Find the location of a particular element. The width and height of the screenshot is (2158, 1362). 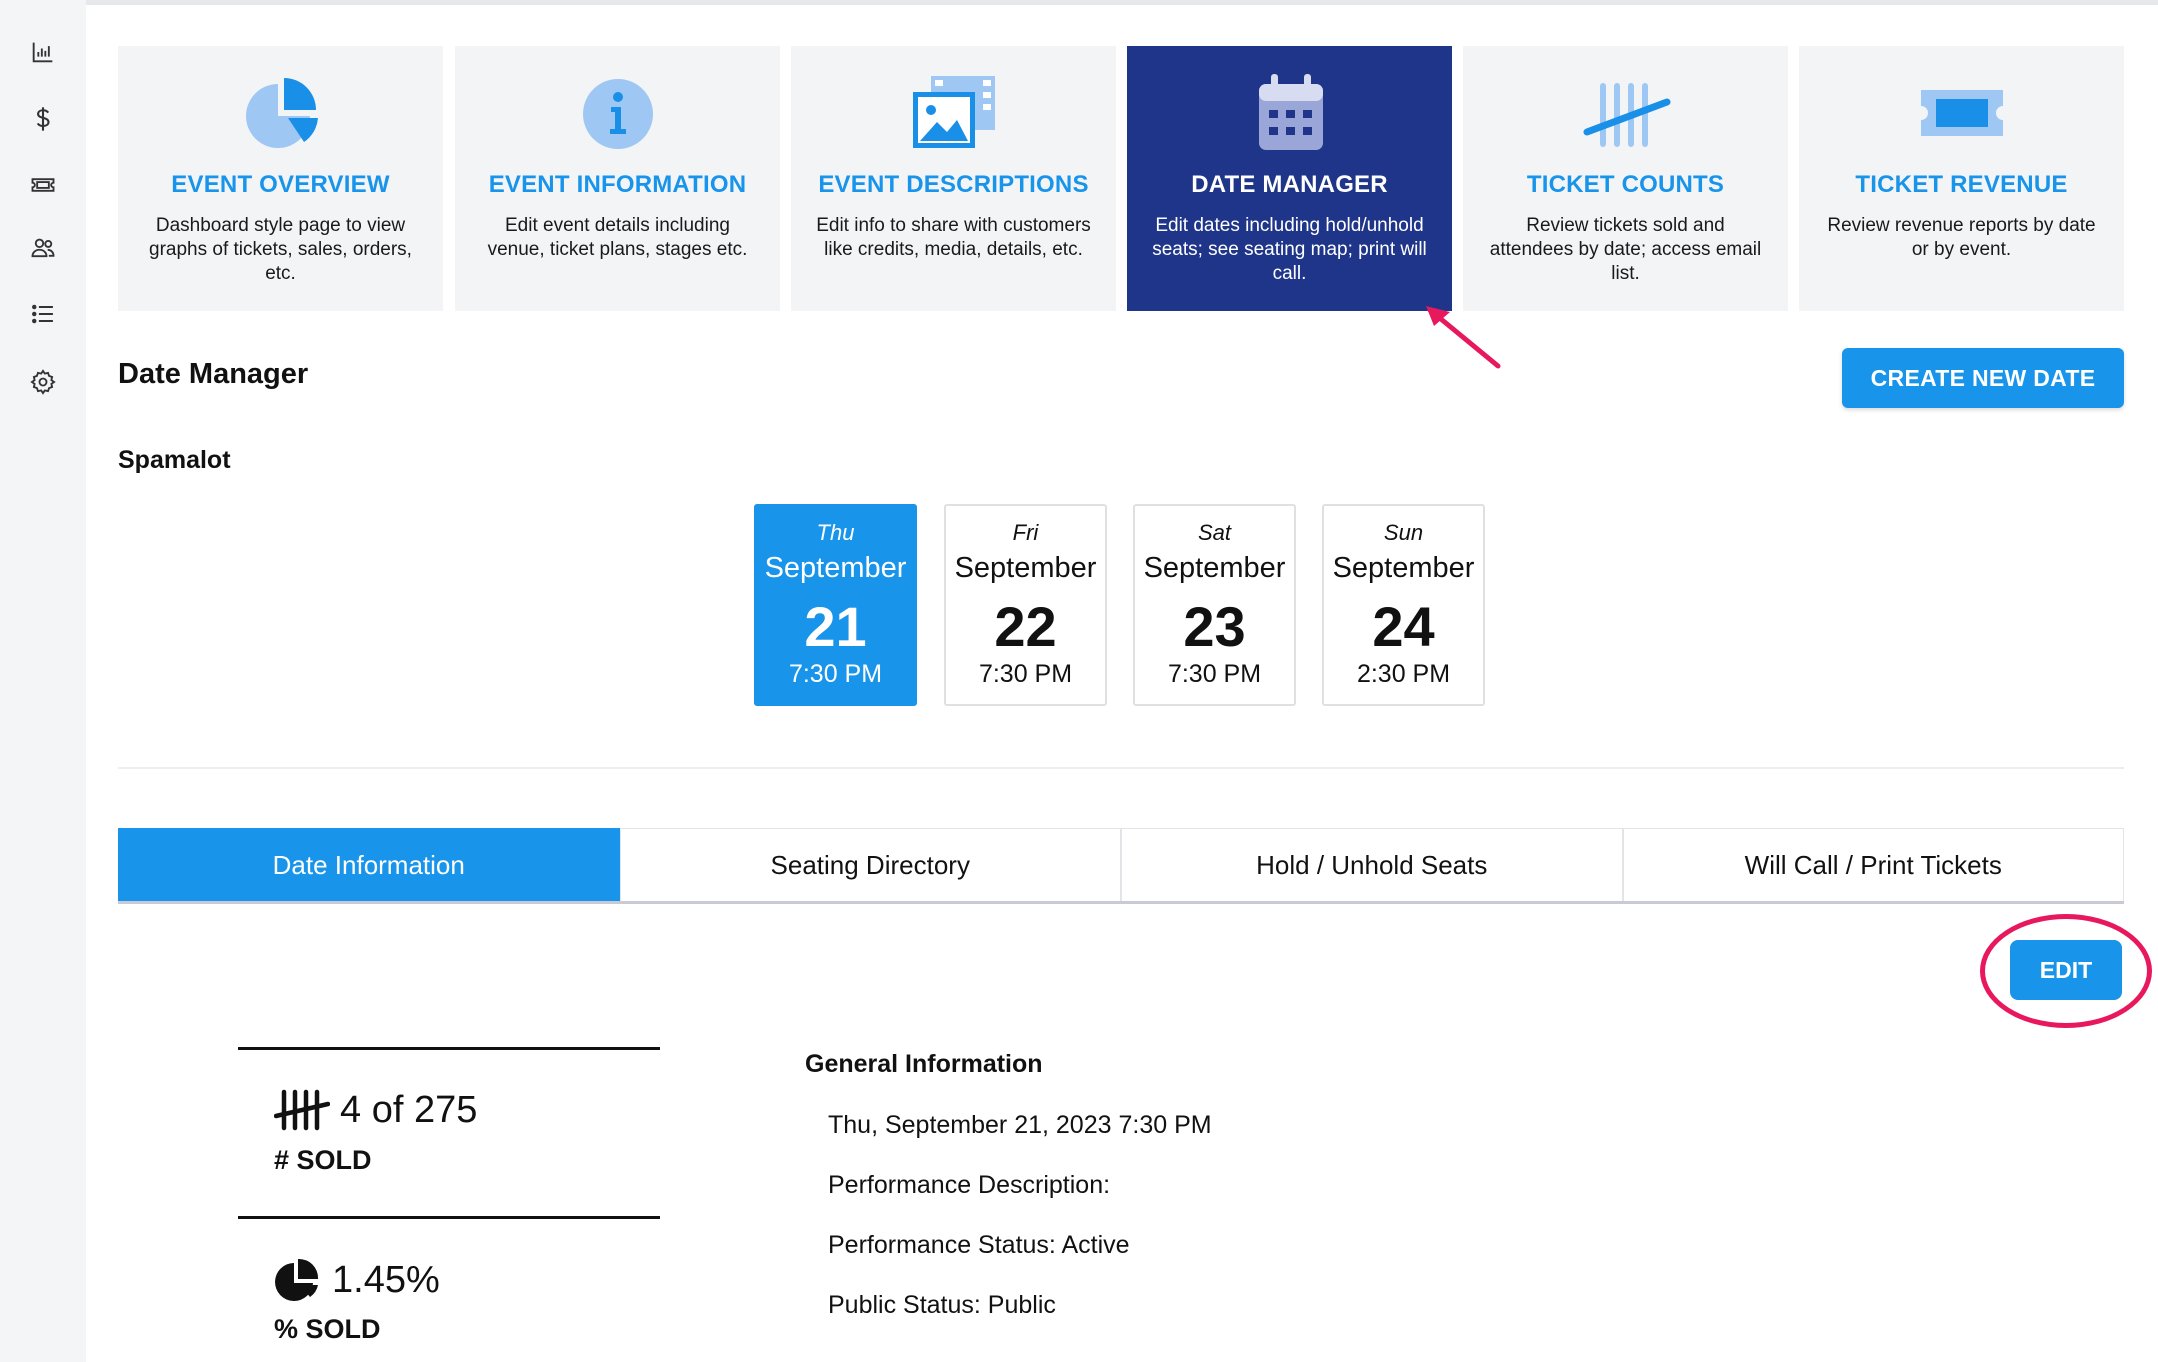

card-title: TICKET COUNTS is located at coordinates (1625, 184).